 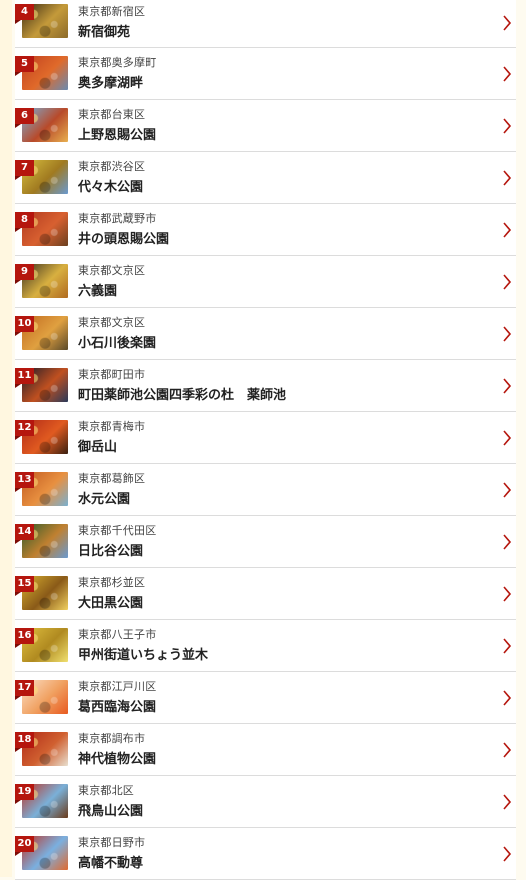 What do you see at coordinates (265, 594) in the screenshot?
I see `list-item: 15 東京都杉並区 大田黒公園` at bounding box center [265, 594].